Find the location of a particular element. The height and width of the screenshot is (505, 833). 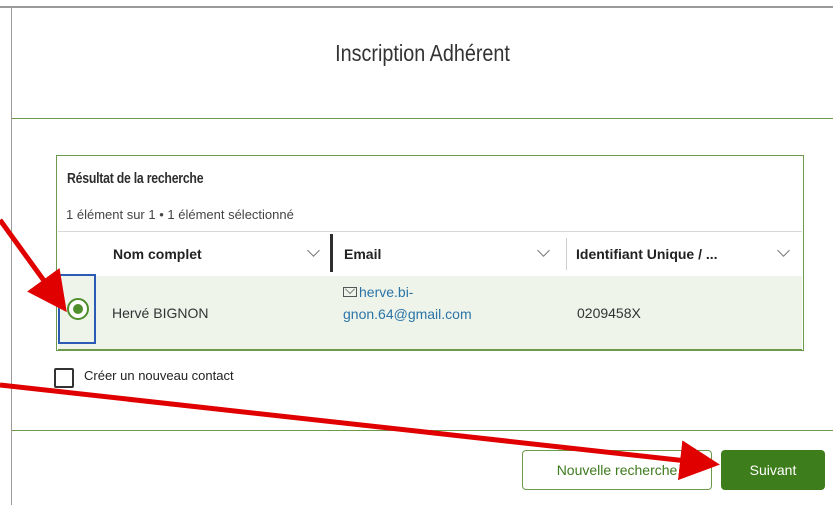

results-count: 1 élément sur 1 • 1 élément sélectionné is located at coordinates (180, 214).